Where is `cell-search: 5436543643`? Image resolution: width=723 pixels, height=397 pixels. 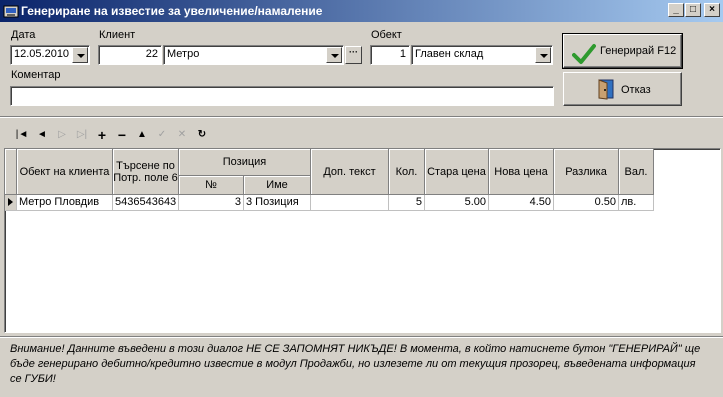 cell-search: 5436543643 is located at coordinates (146, 203).